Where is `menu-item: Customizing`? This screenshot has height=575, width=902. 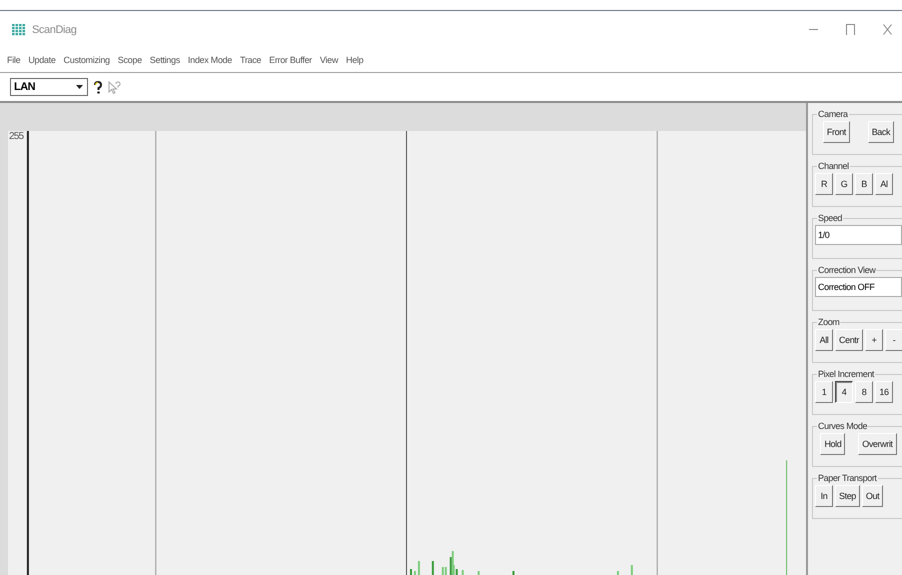
menu-item: Customizing is located at coordinates (87, 60).